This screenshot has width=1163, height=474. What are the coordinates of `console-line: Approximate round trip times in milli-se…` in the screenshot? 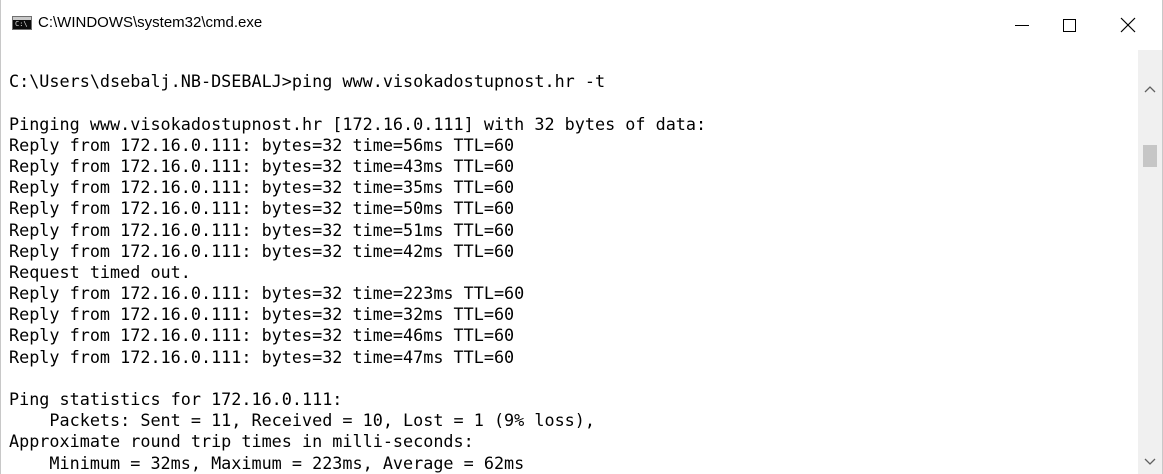 It's located at (241, 441).